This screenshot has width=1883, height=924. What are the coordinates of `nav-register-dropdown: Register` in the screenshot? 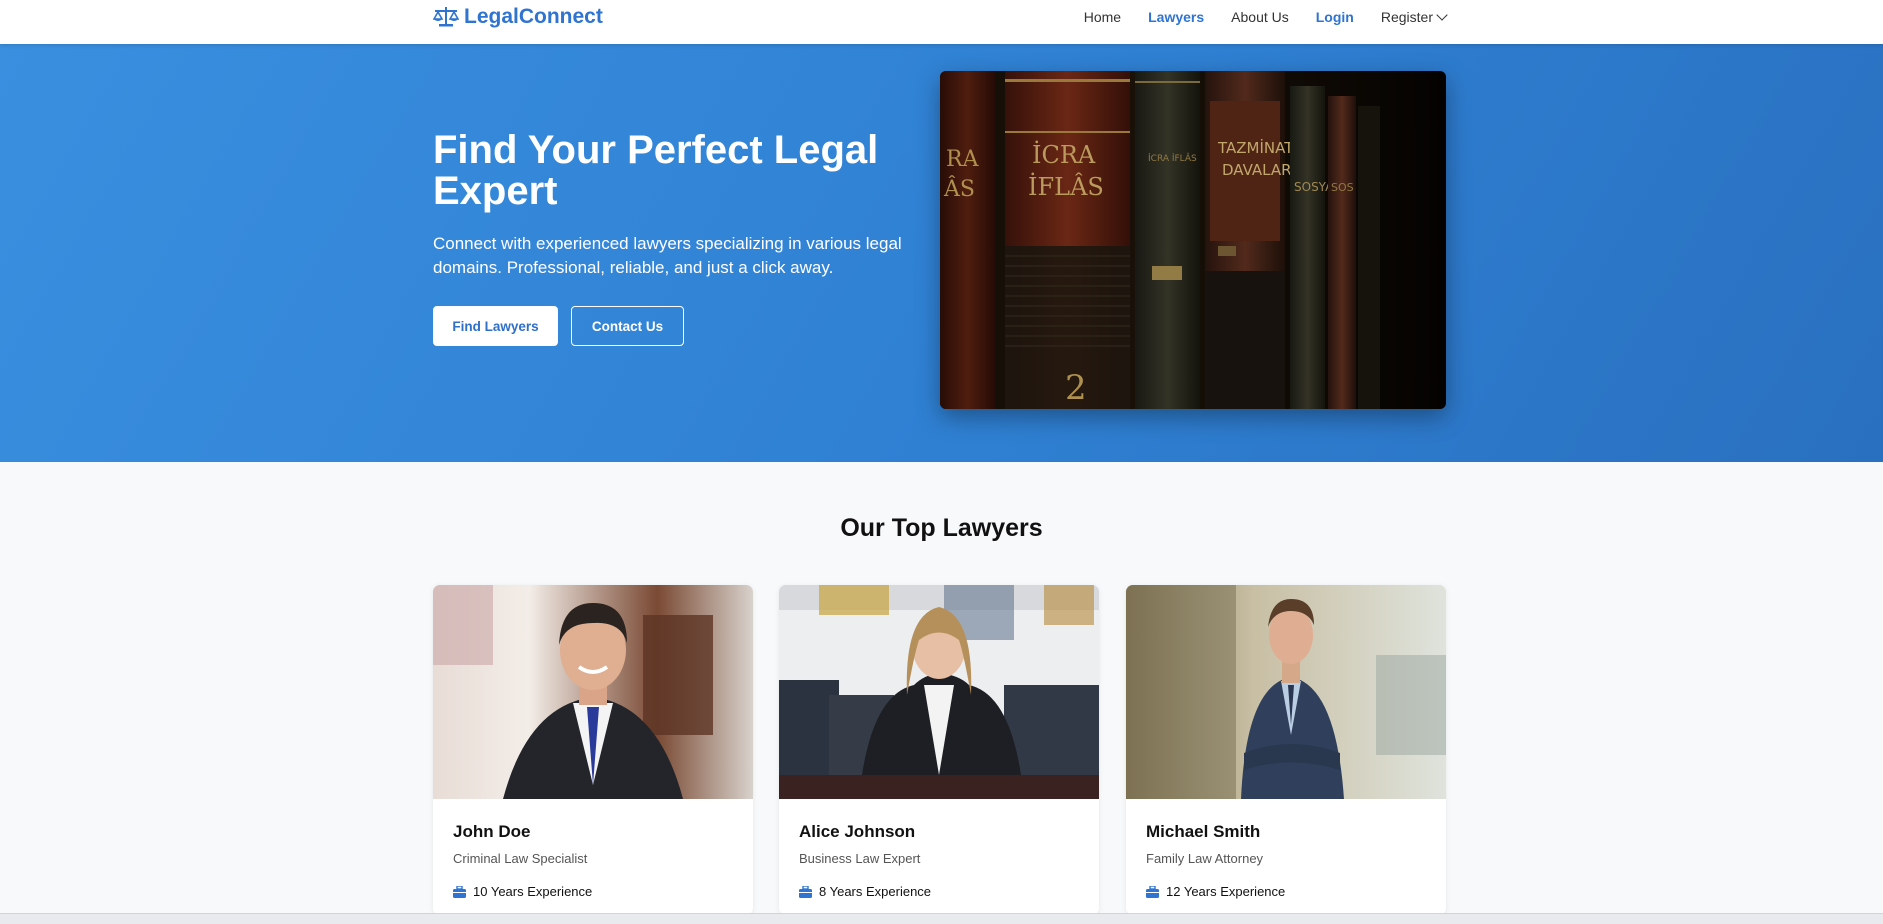 It's located at (1414, 17).